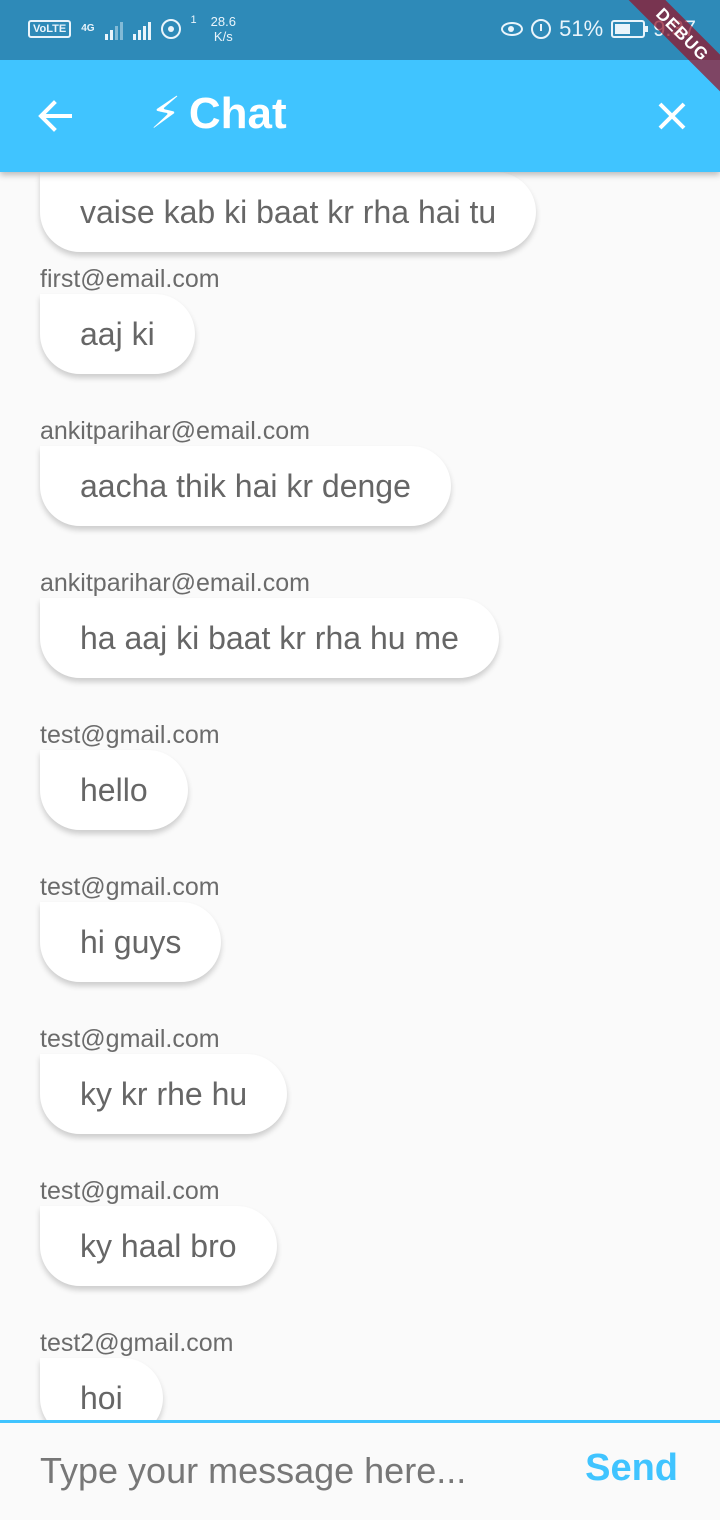  What do you see at coordinates (630, 29) in the screenshot?
I see `battery-icon` at bounding box center [630, 29].